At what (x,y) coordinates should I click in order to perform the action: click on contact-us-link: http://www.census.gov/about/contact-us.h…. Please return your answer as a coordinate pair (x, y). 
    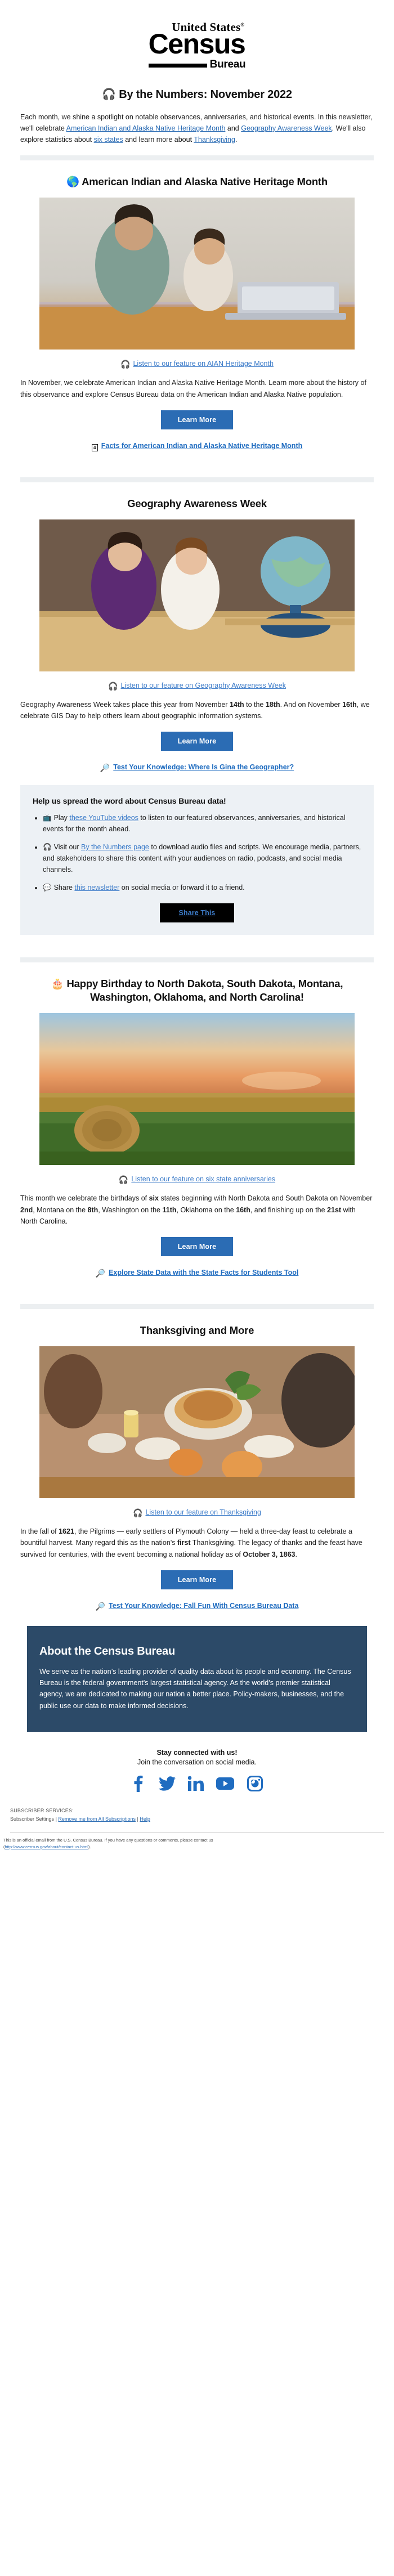
    Looking at the image, I should click on (46, 1846).